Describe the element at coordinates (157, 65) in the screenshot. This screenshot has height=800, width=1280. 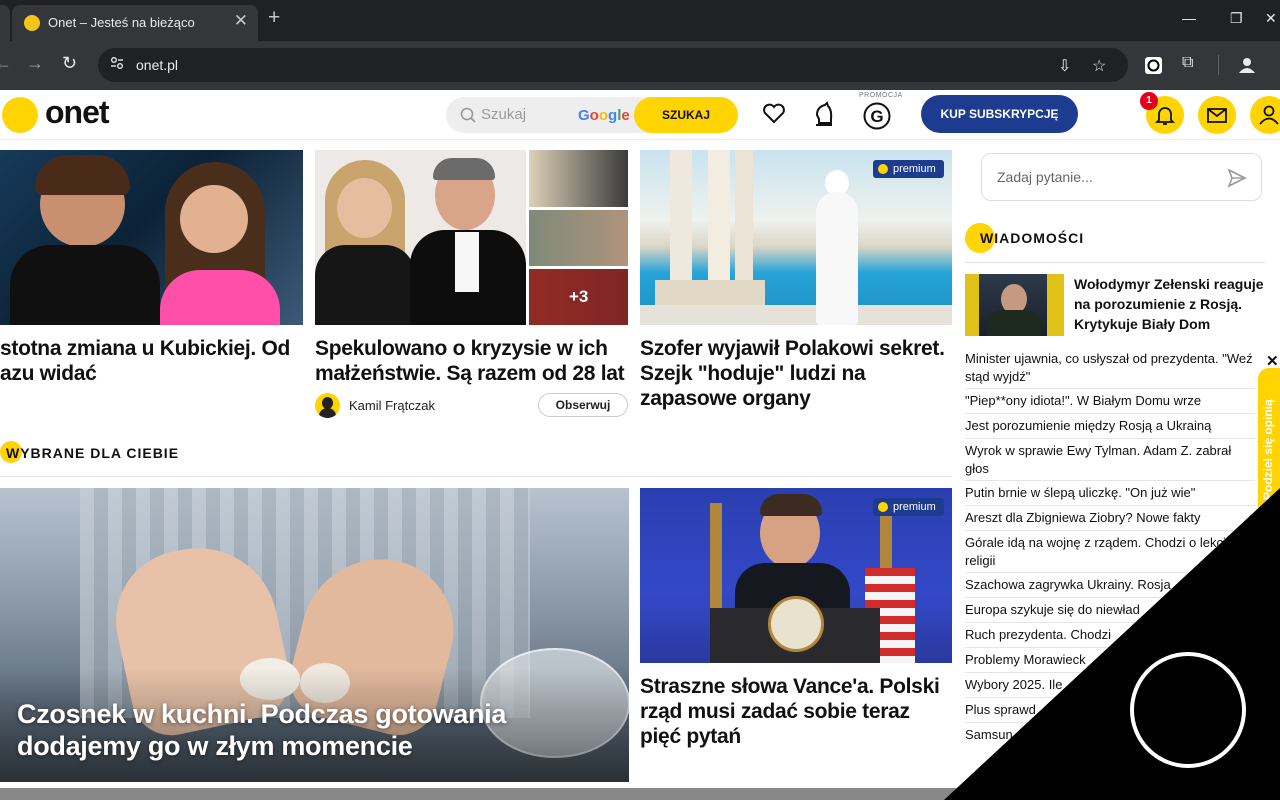
I see `url-text: onet.pl` at that location.